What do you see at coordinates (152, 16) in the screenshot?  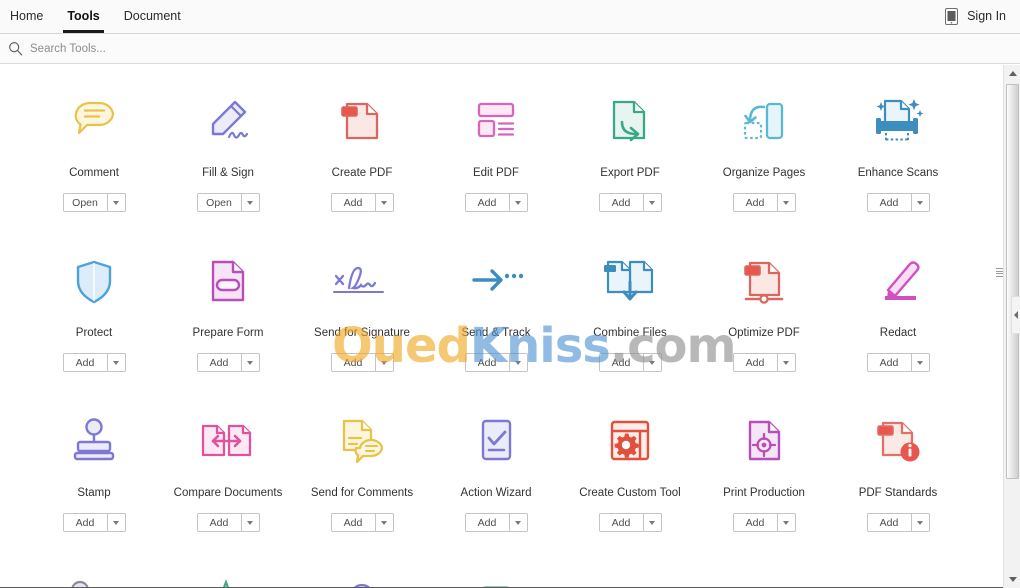 I see `menu-tab-document: Document` at bounding box center [152, 16].